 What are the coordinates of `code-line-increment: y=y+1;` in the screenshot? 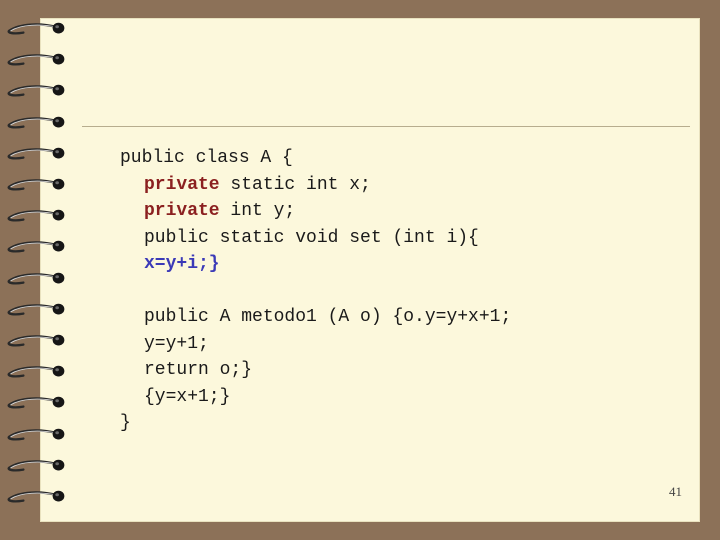 It's located at (176, 343).